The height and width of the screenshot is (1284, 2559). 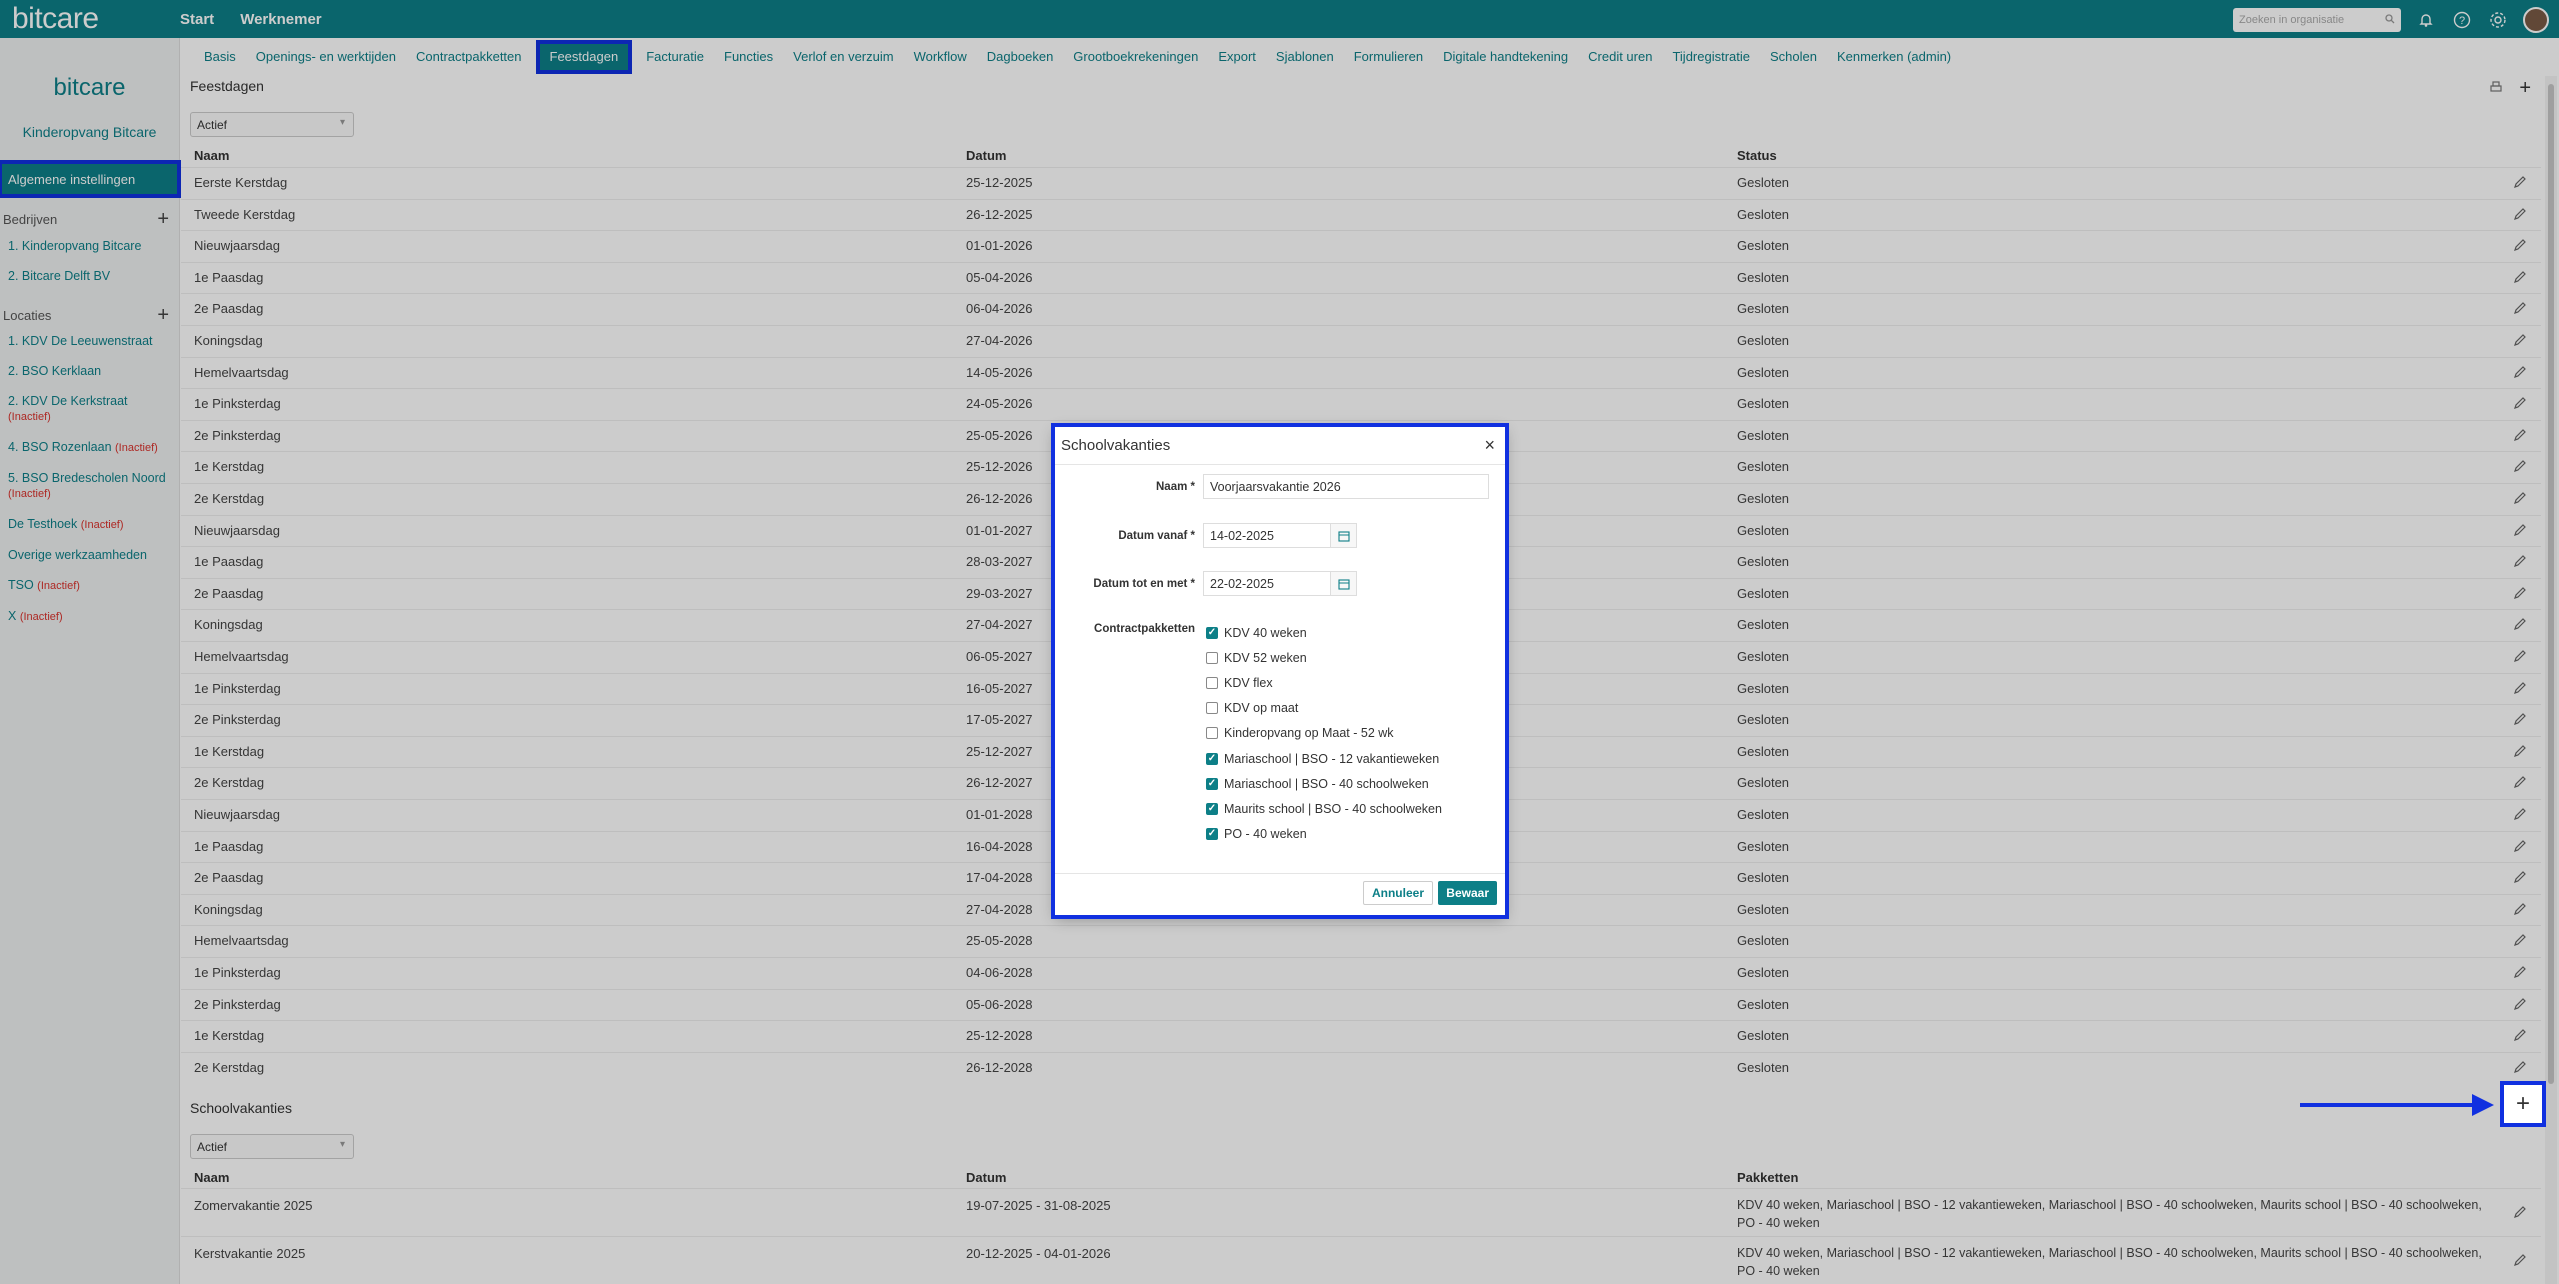 What do you see at coordinates (1324, 708) in the screenshot?
I see `contractpakket-option: KDV op maat` at bounding box center [1324, 708].